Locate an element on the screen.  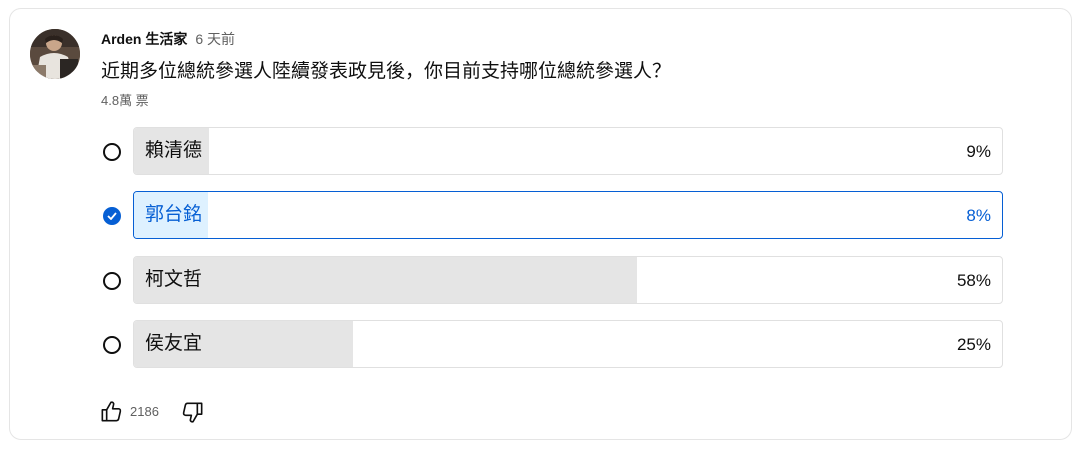
poll-option: 賴清德 9% is located at coordinates (552, 152).